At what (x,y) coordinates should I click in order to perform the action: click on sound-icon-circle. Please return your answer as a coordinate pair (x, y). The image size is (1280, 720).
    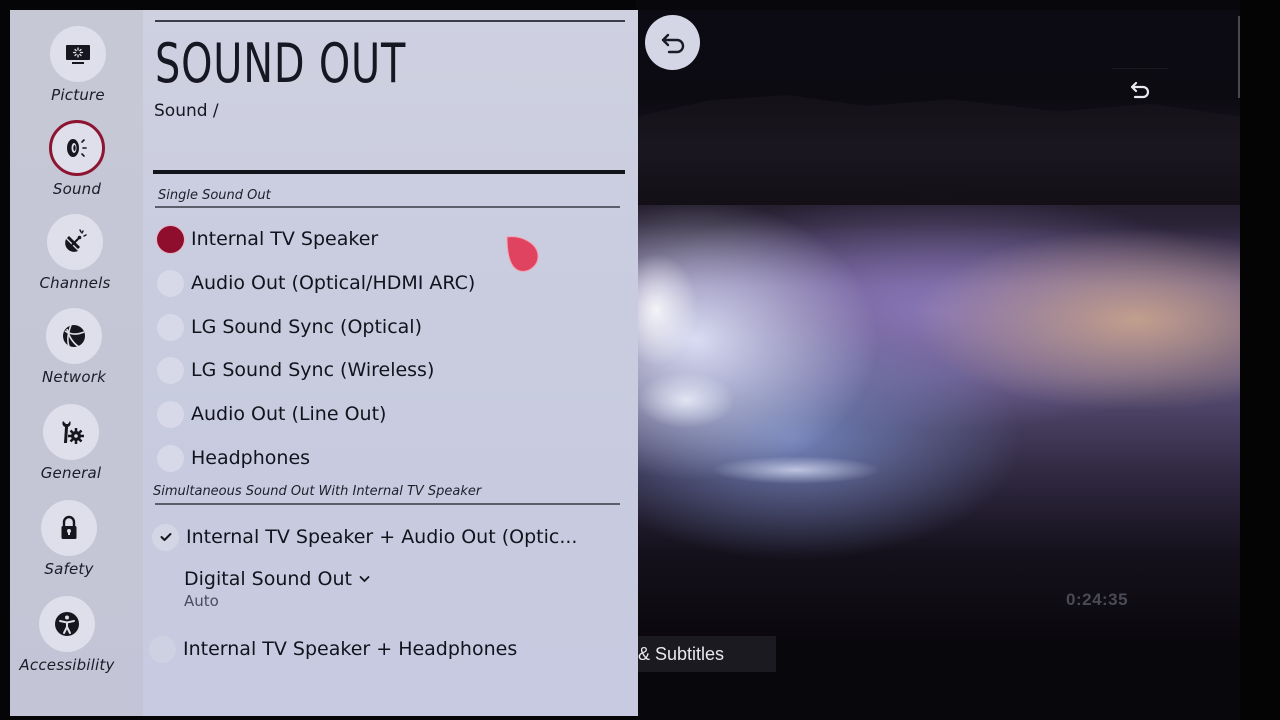
    Looking at the image, I should click on (77, 148).